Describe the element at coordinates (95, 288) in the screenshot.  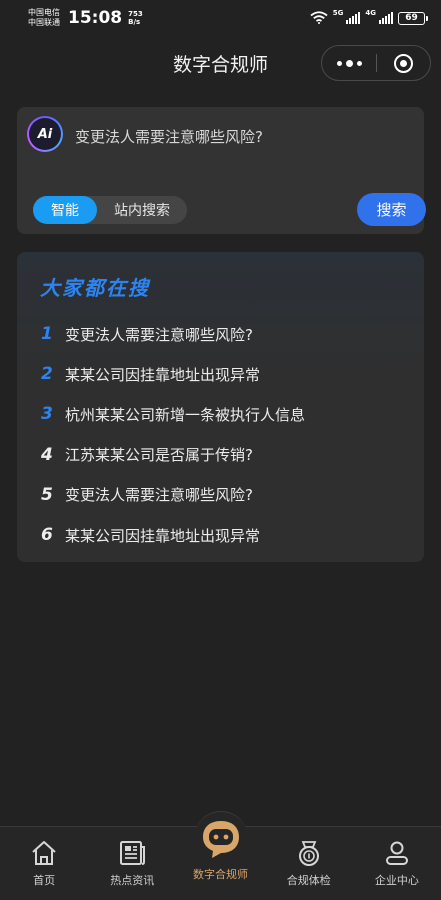
I see `hot-searches-title: 大家都在搜` at that location.